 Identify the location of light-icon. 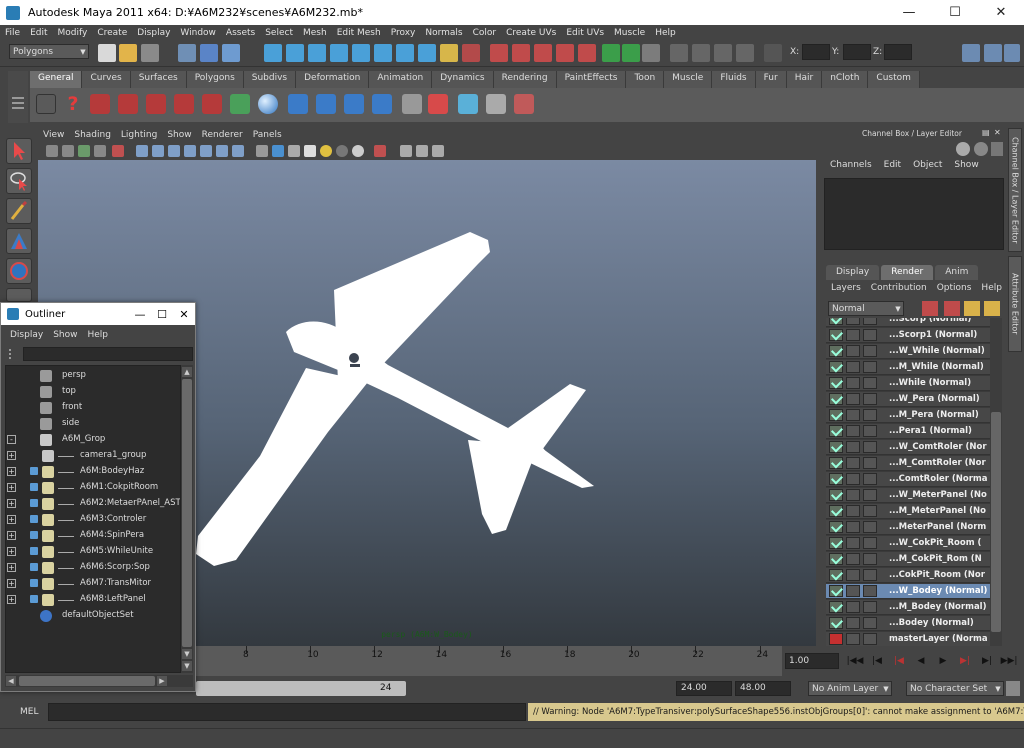
(438, 104).